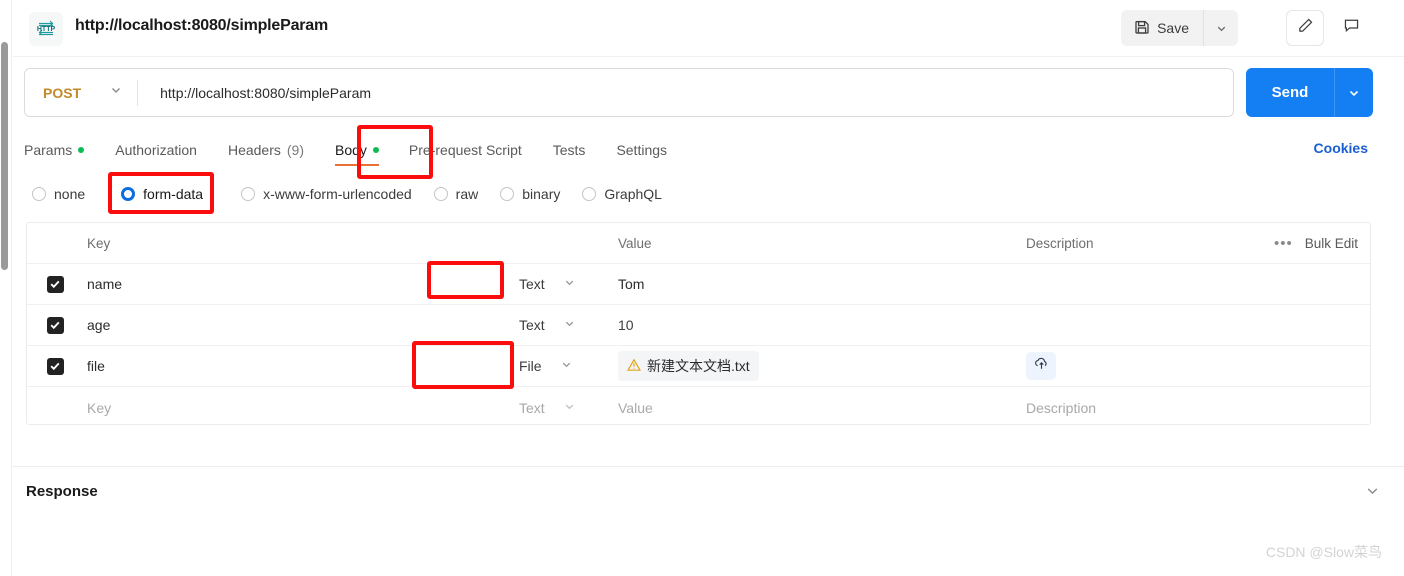 The height and width of the screenshot is (576, 1404). What do you see at coordinates (634, 366) in the screenshot?
I see `warning-triangle-icon` at bounding box center [634, 366].